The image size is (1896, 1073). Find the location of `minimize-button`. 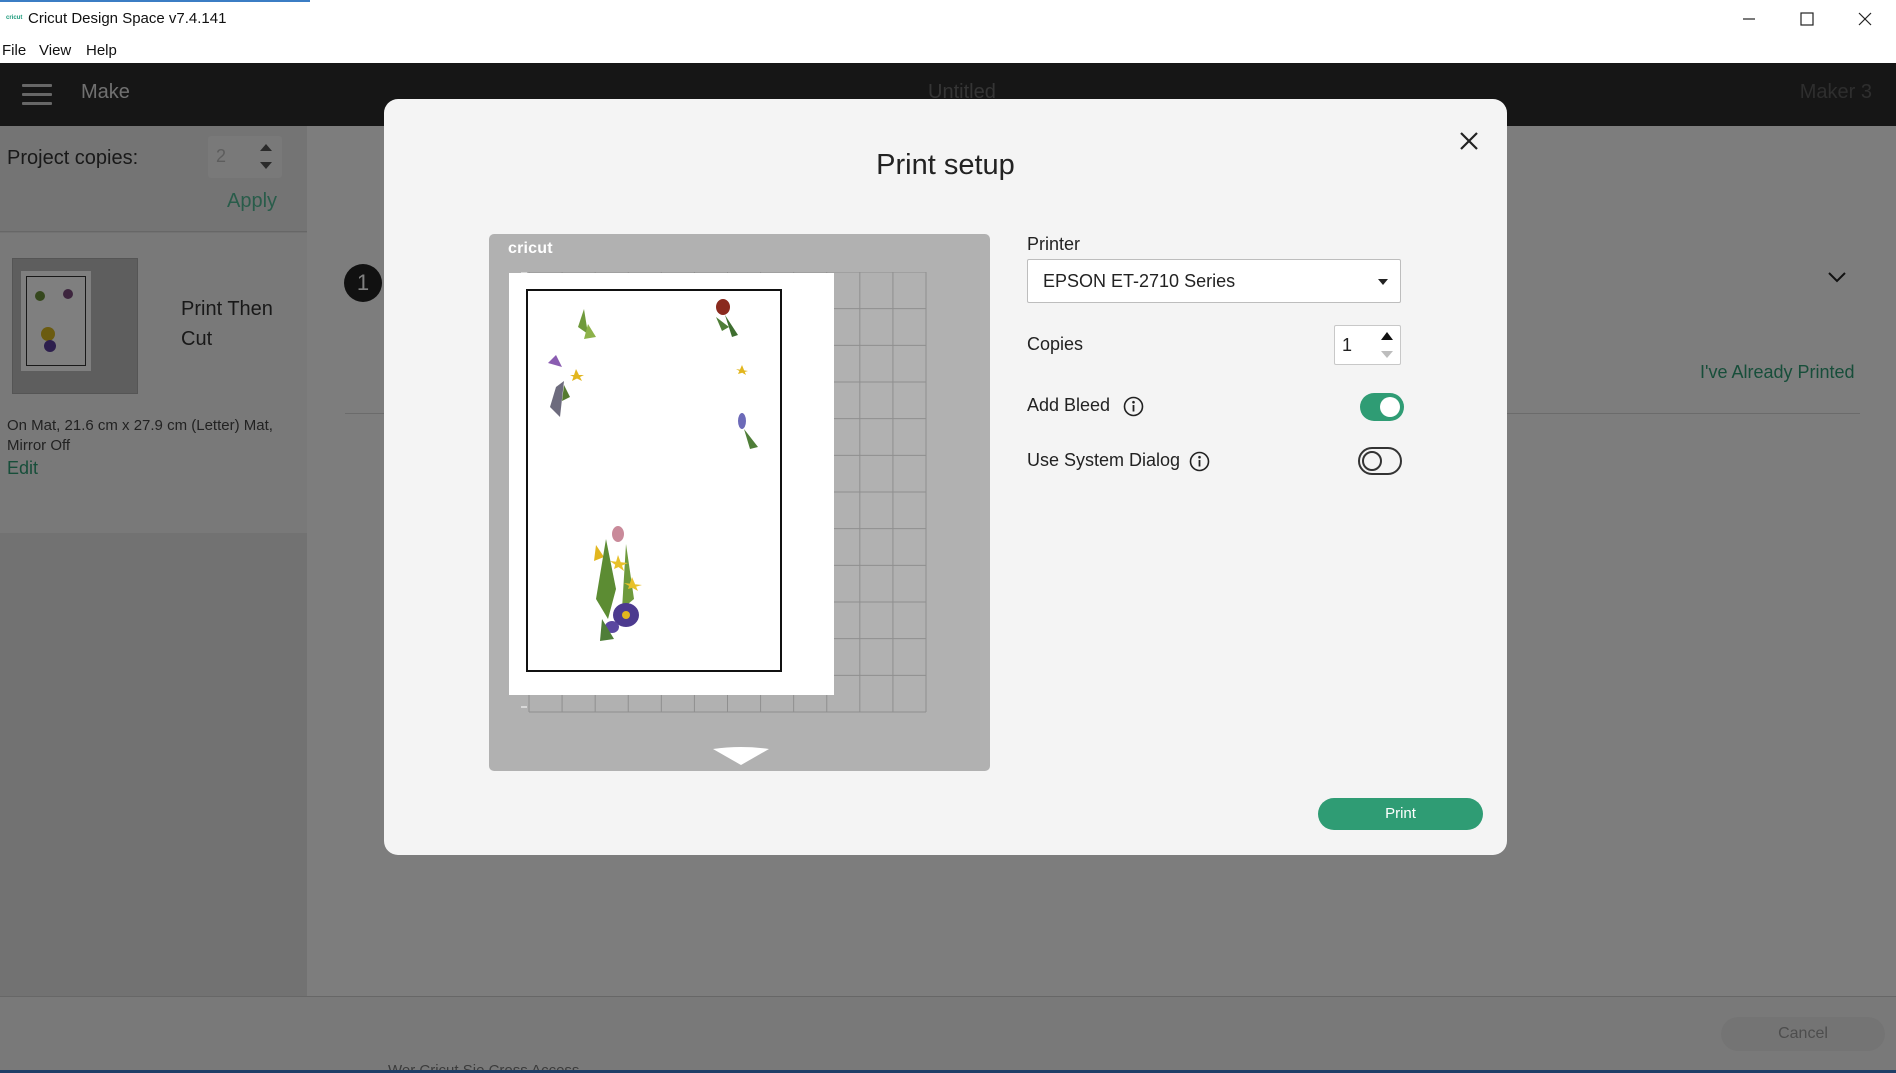

minimize-button is located at coordinates (1749, 19).